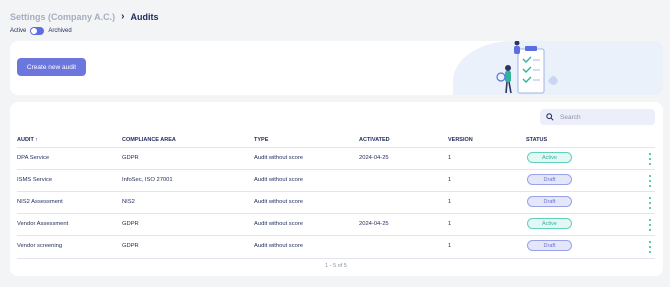  Describe the element at coordinates (374, 140) in the screenshot. I see `column-header-activated: ACTIVATED` at that location.